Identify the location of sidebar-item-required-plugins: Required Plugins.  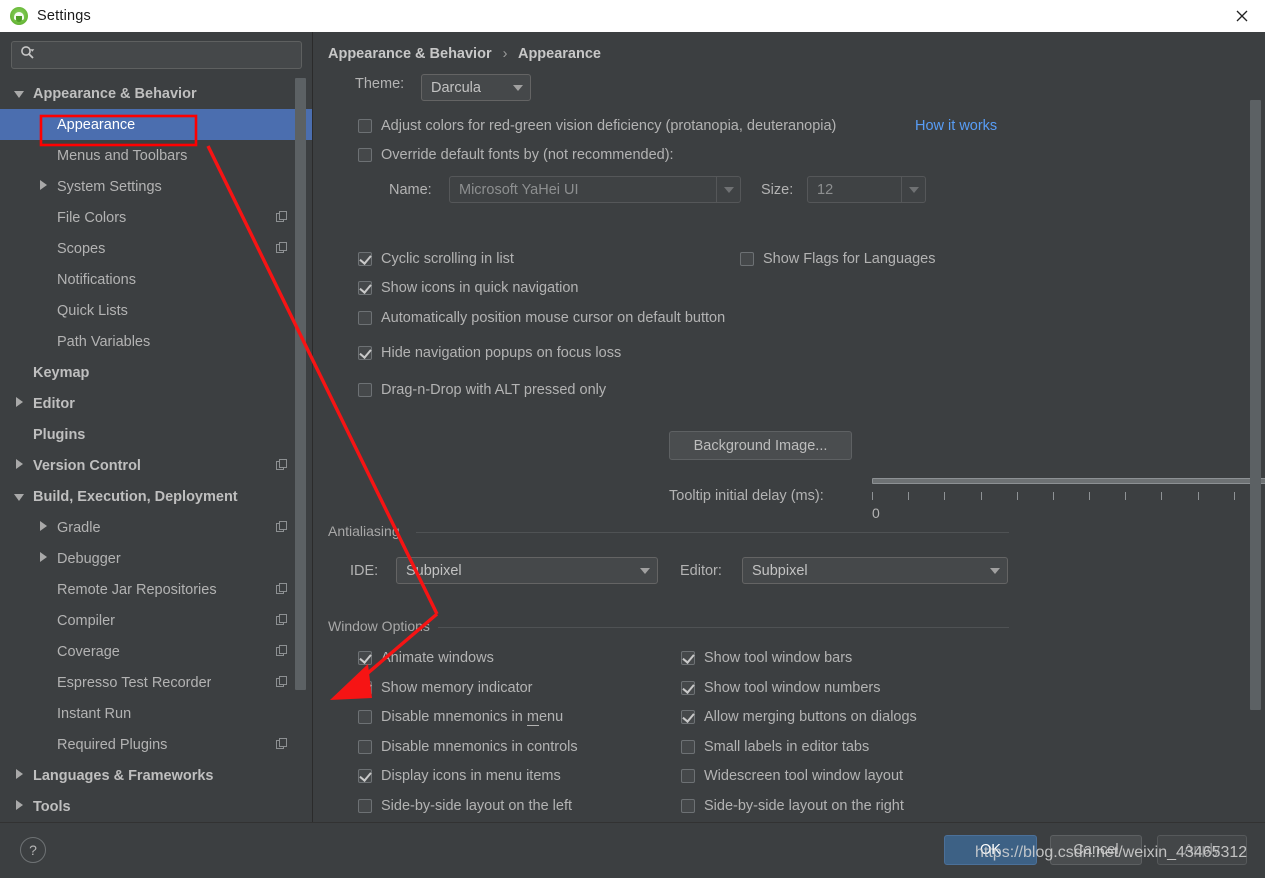
(156, 744).